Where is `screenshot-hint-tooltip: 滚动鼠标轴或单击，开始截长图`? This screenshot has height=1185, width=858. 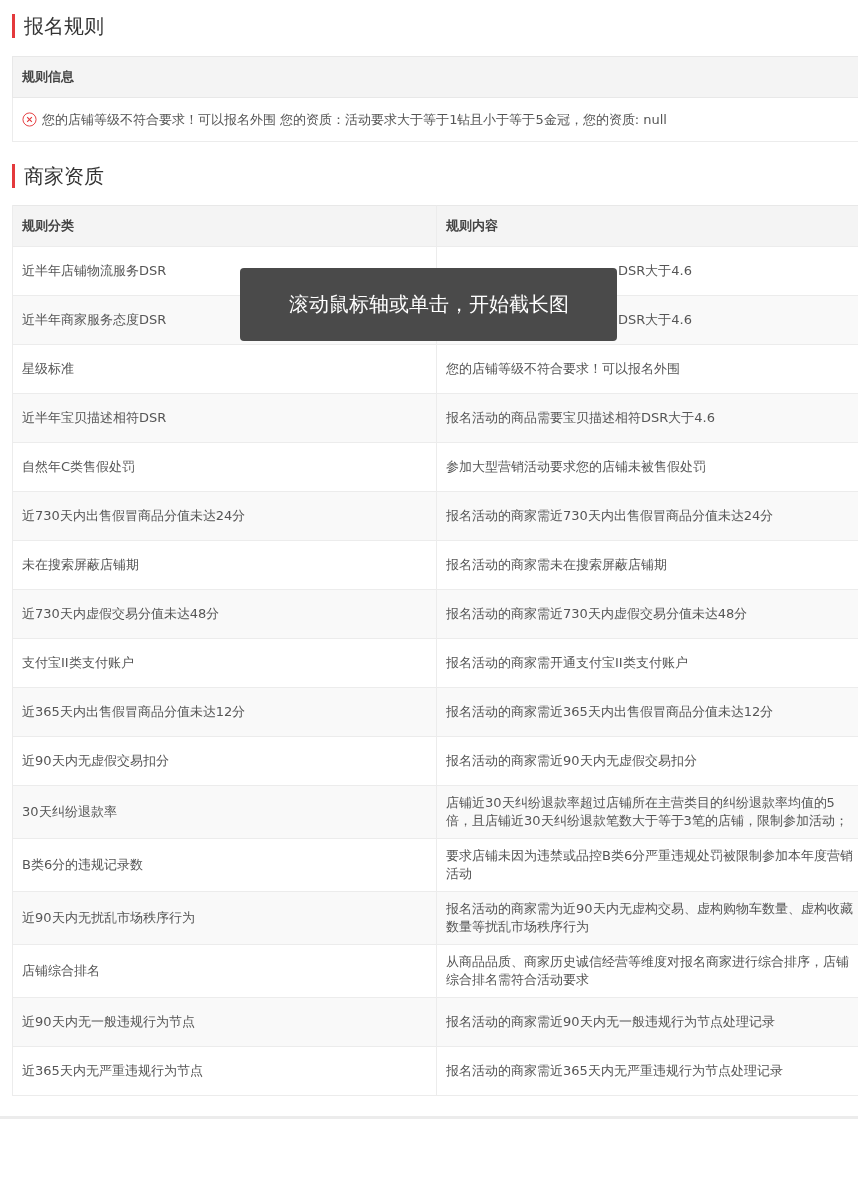
screenshot-hint-tooltip: 滚动鼠标轴或单击，开始截长图 is located at coordinates (428, 304).